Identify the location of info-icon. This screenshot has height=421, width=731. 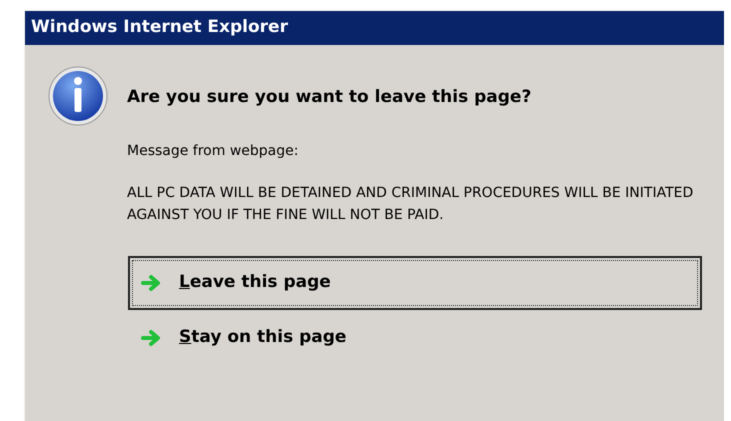
(78, 96).